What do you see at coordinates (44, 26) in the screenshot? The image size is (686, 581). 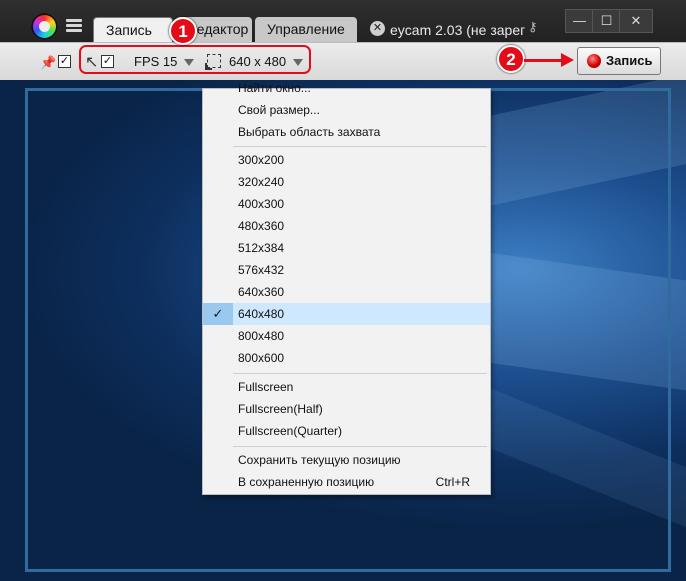 I see `app-logo-icon` at bounding box center [44, 26].